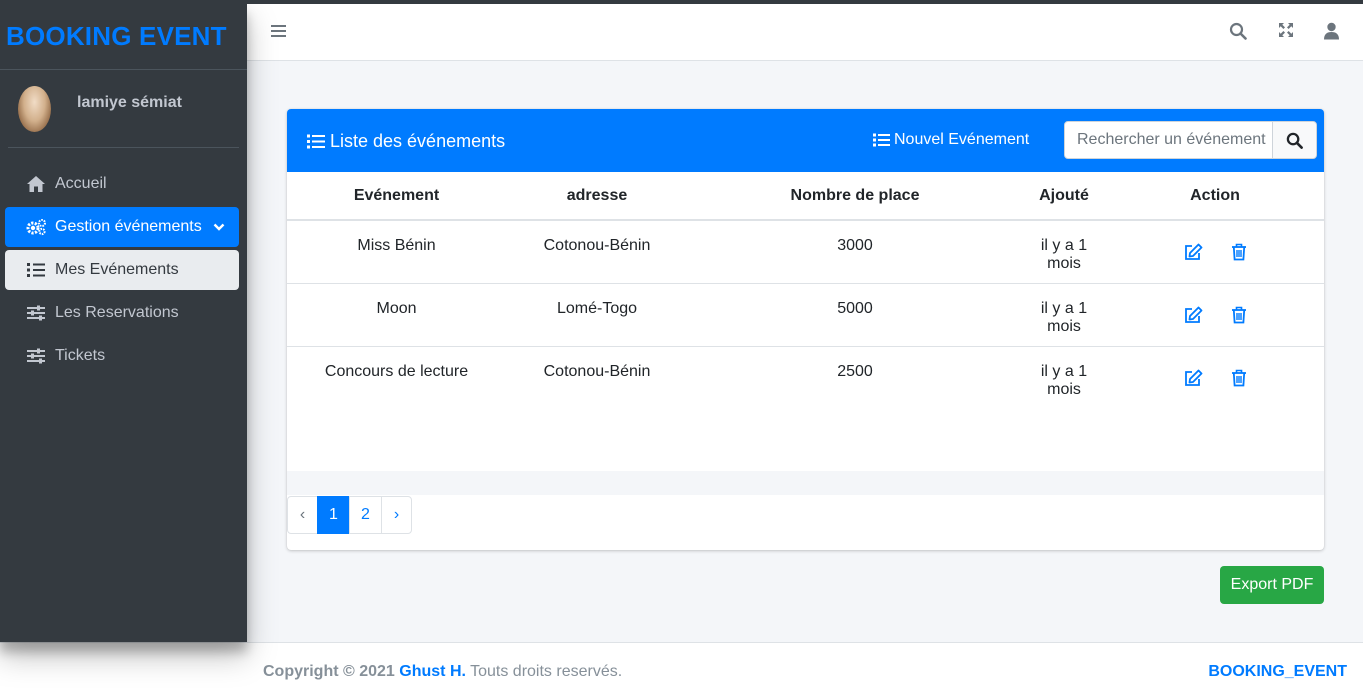 This screenshot has height=696, width=1363. Describe the element at coordinates (34, 109) in the screenshot. I see `avatar` at that location.